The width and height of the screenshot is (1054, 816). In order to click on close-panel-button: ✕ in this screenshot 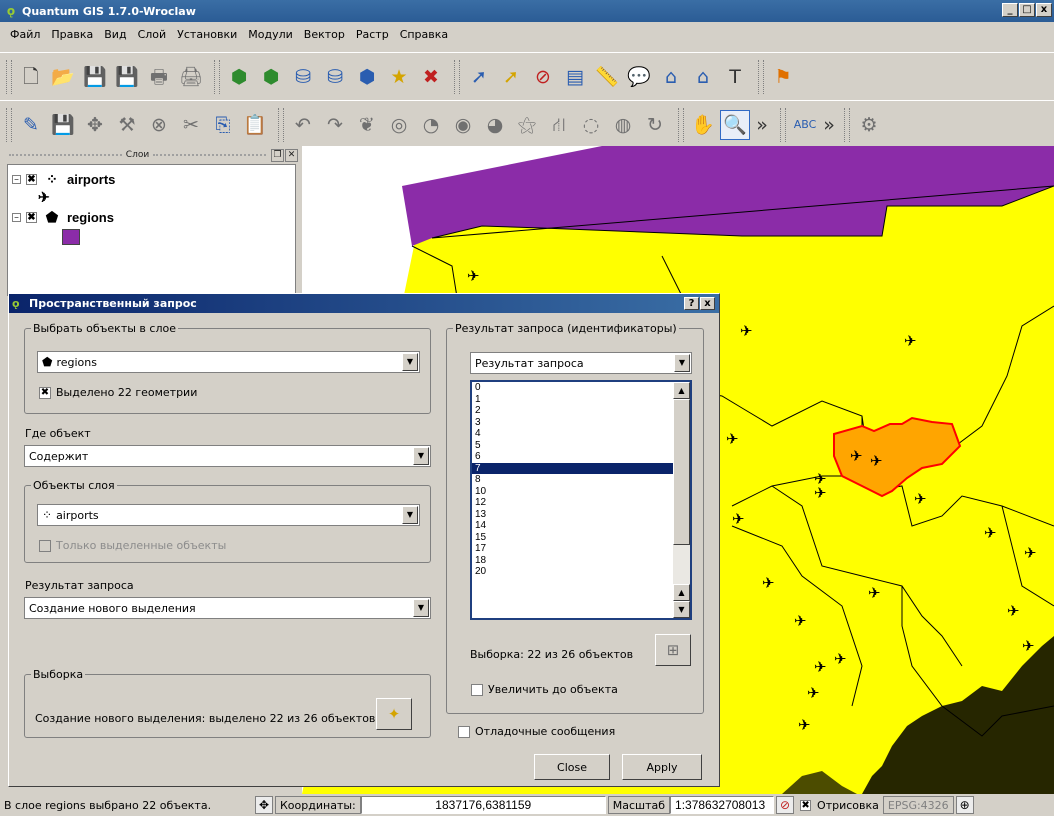, I will do `click(291, 155)`.